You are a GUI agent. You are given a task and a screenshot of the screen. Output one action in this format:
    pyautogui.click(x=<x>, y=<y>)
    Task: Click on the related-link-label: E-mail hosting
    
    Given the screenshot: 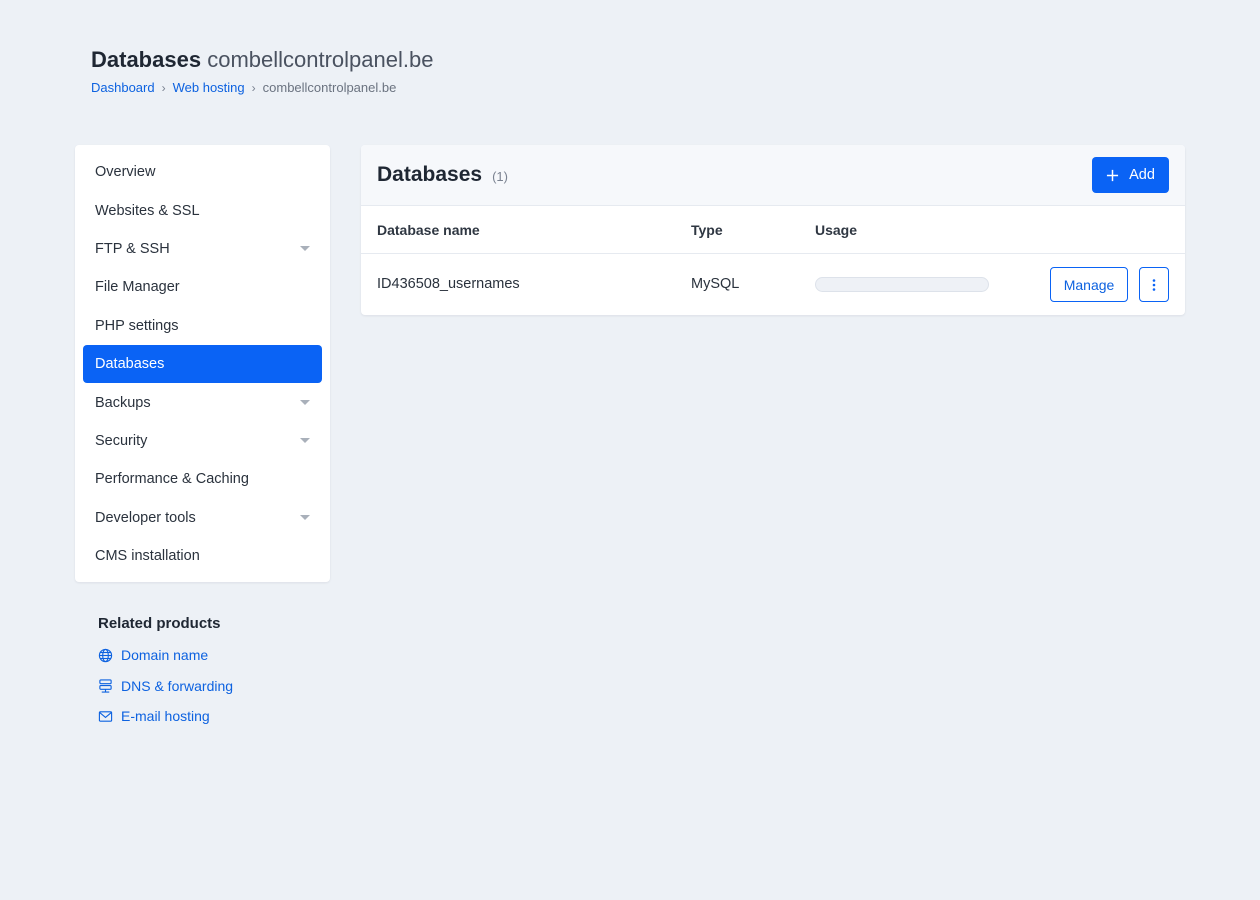 What is the action you would take?
    pyautogui.click(x=165, y=716)
    